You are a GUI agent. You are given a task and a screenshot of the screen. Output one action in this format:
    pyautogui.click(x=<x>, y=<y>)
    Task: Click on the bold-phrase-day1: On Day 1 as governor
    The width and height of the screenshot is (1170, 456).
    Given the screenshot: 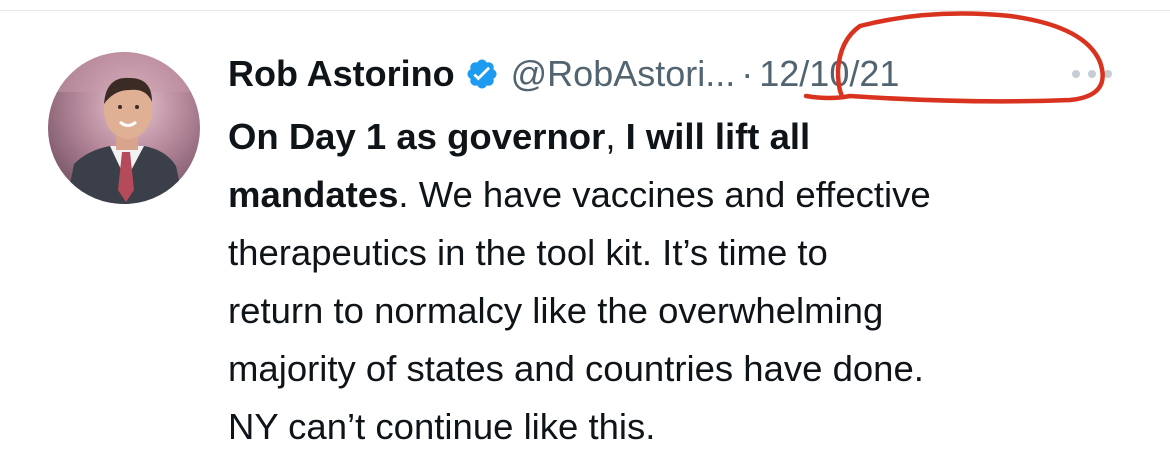 What is the action you would take?
    pyautogui.click(x=417, y=136)
    